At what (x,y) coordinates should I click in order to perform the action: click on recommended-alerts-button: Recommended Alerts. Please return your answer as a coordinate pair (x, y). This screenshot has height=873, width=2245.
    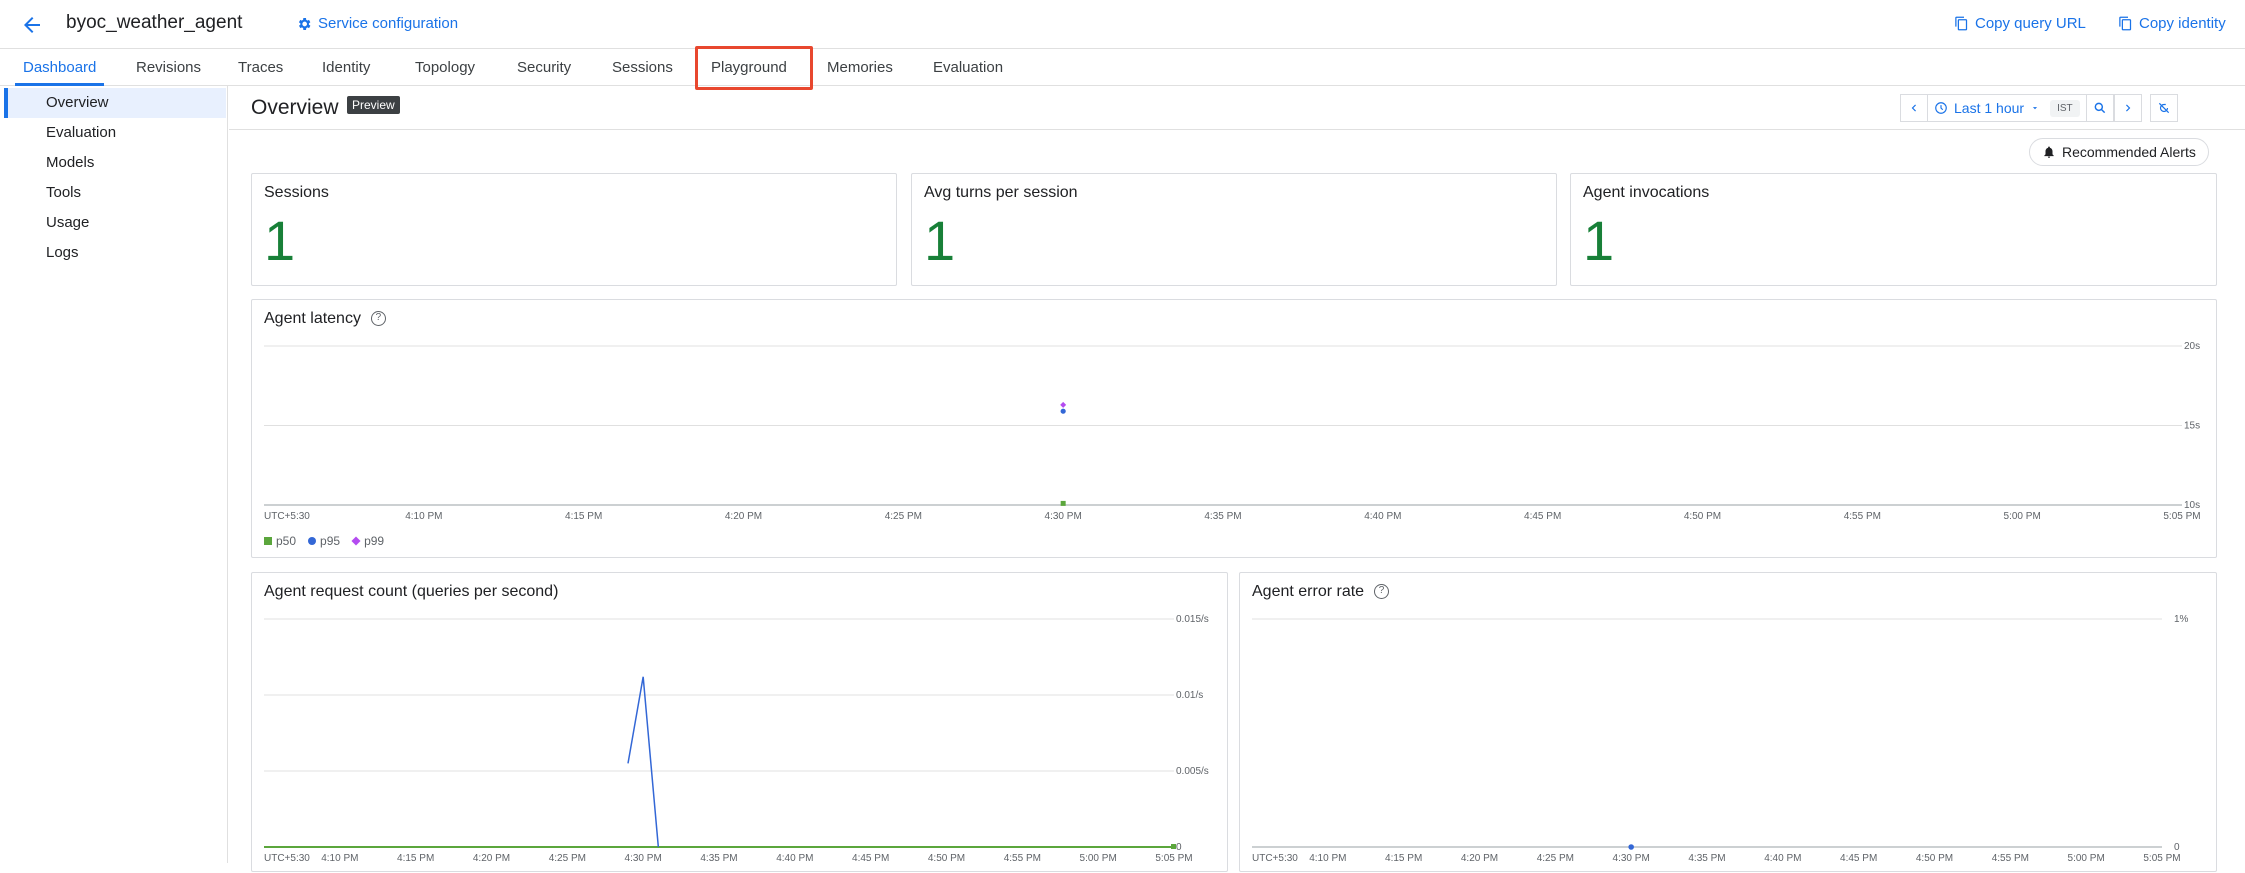
    Looking at the image, I should click on (2119, 152).